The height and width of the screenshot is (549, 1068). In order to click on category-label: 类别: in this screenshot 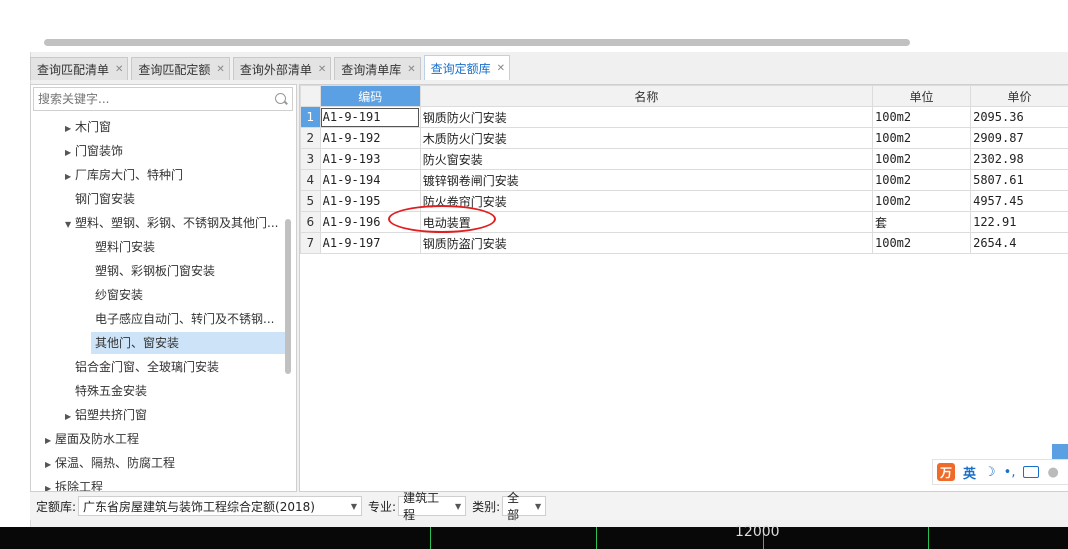, I will do `click(486, 506)`.